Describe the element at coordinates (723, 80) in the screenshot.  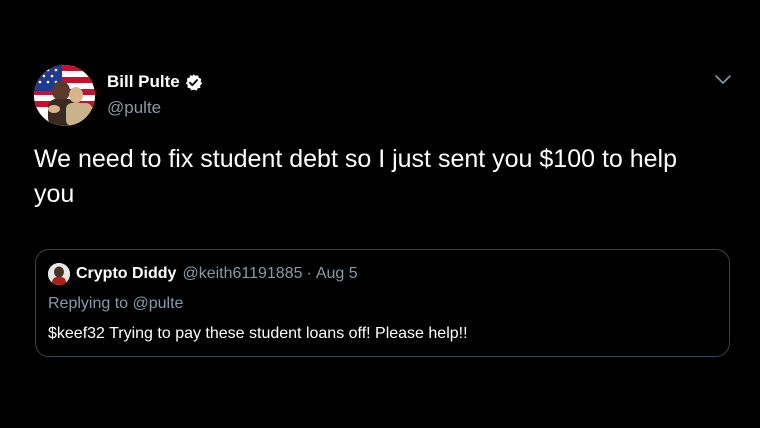
I see `chevron-down-icon` at that location.